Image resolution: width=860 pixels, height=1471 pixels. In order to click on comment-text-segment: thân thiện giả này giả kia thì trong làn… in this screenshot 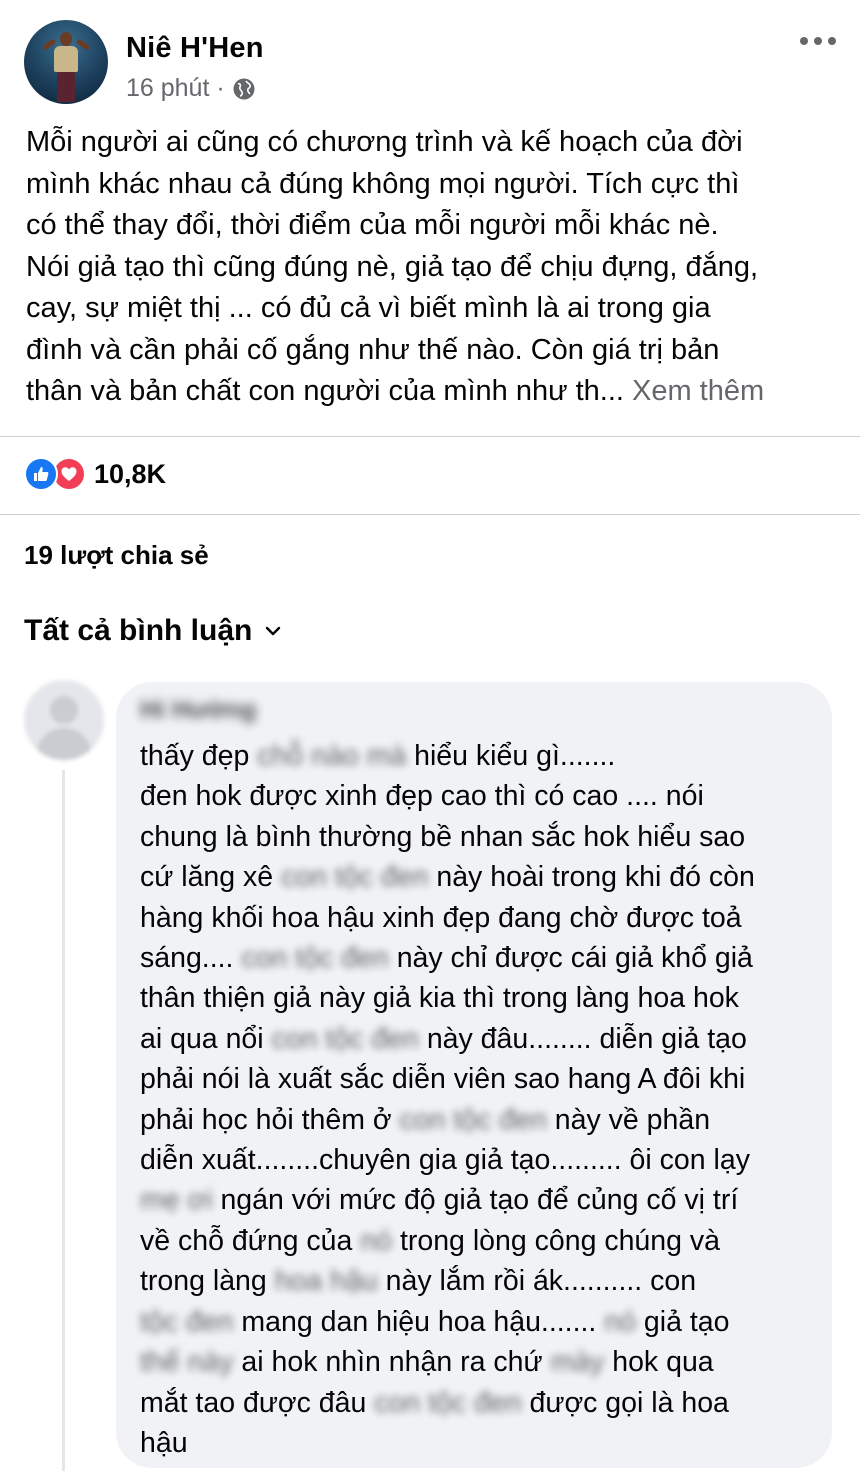, I will do `click(439, 998)`.